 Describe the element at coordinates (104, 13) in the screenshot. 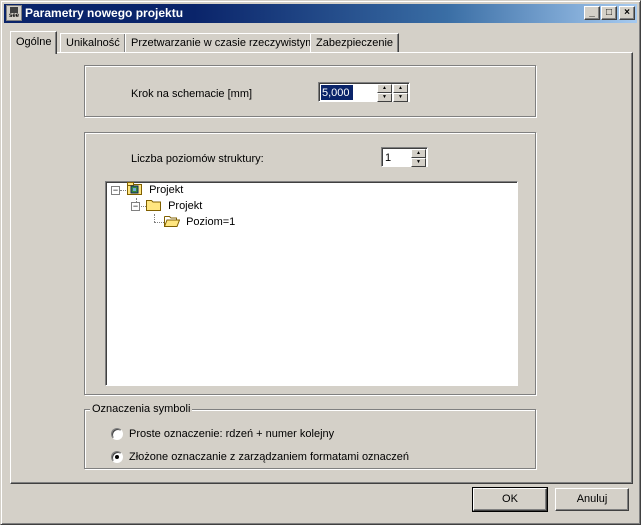

I see `window-title: Parametry nowego projektu` at that location.